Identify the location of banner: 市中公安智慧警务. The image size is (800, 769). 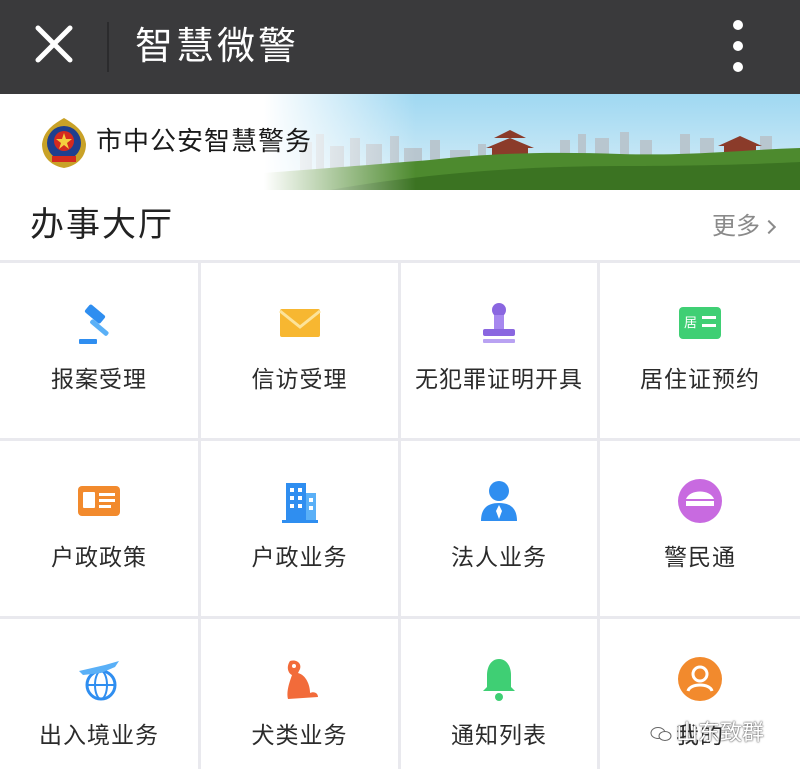
(400, 142).